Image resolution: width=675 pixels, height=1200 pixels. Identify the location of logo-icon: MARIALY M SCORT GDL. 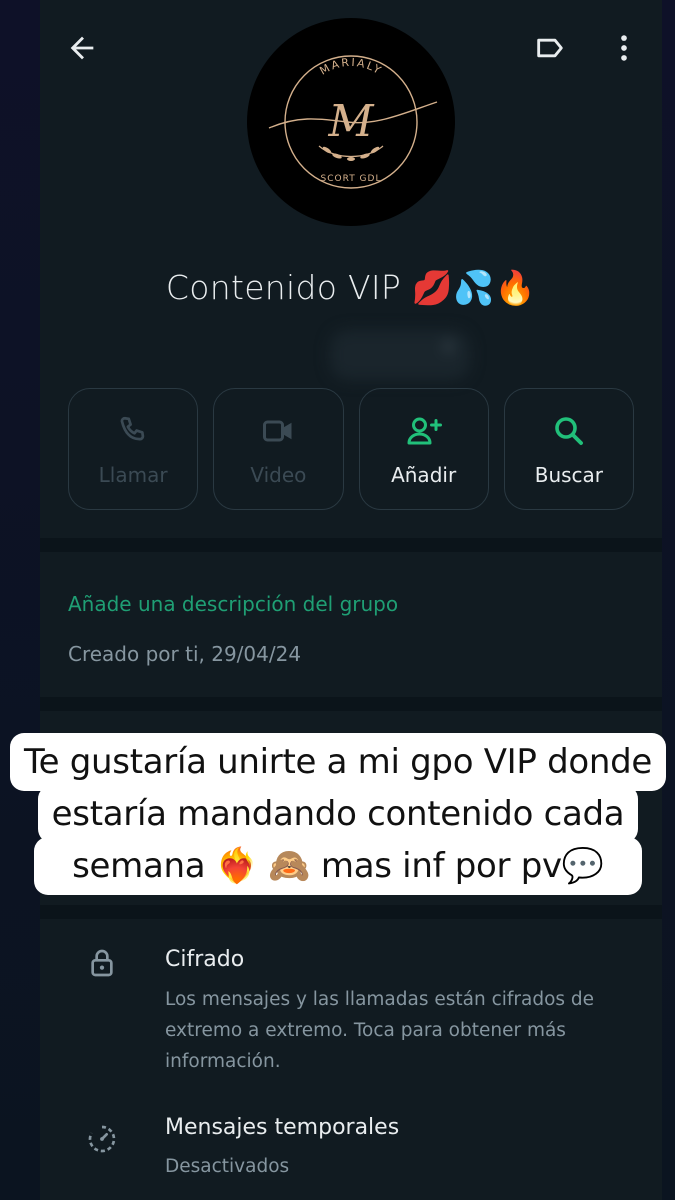
(353, 122).